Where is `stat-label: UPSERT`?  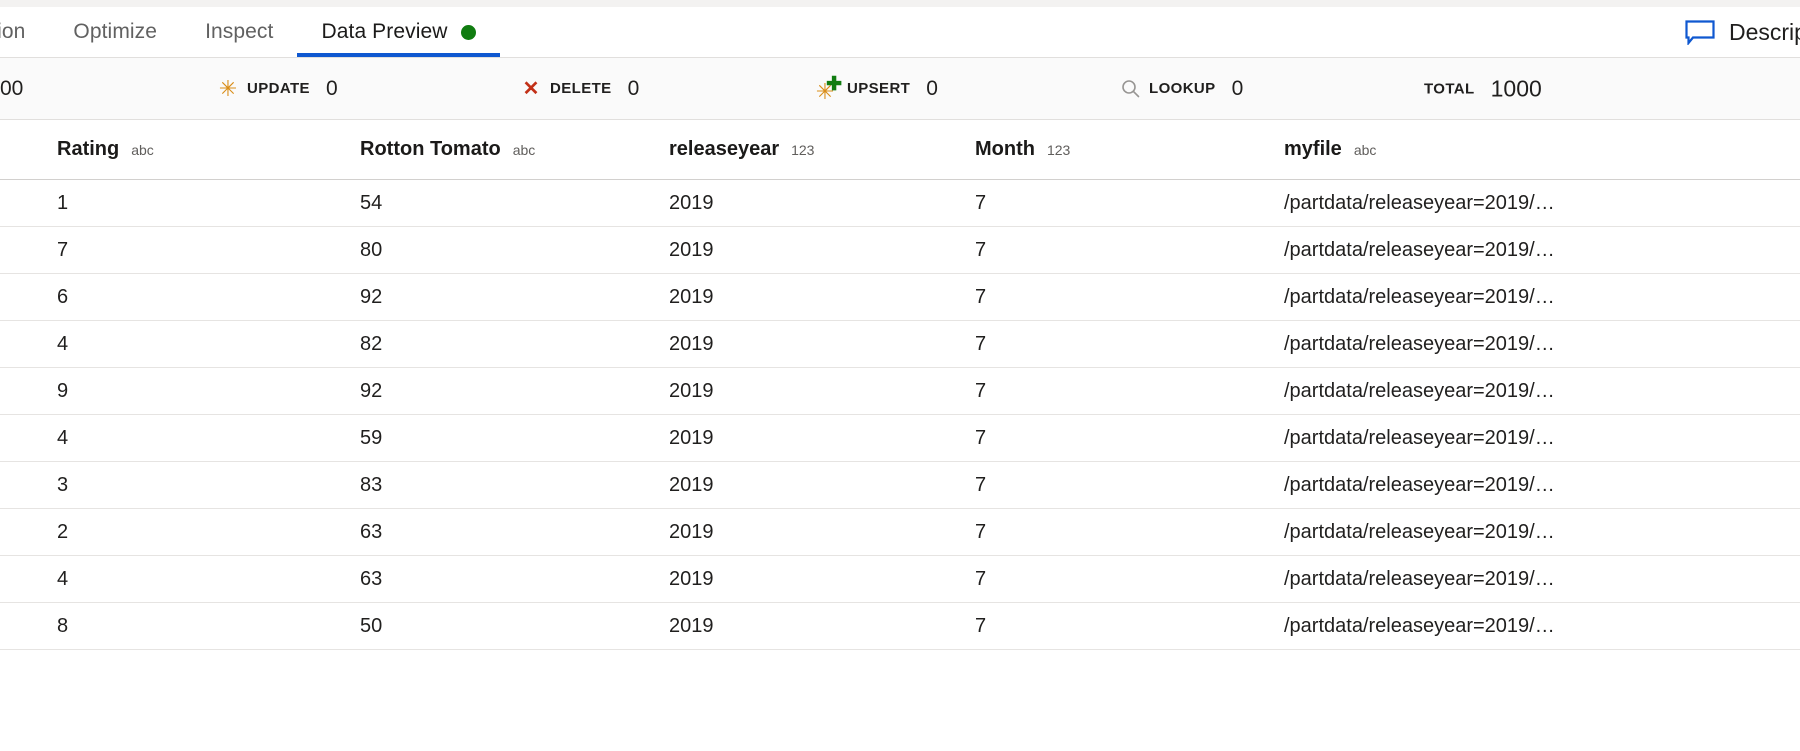
stat-label: UPSERT is located at coordinates (879, 88).